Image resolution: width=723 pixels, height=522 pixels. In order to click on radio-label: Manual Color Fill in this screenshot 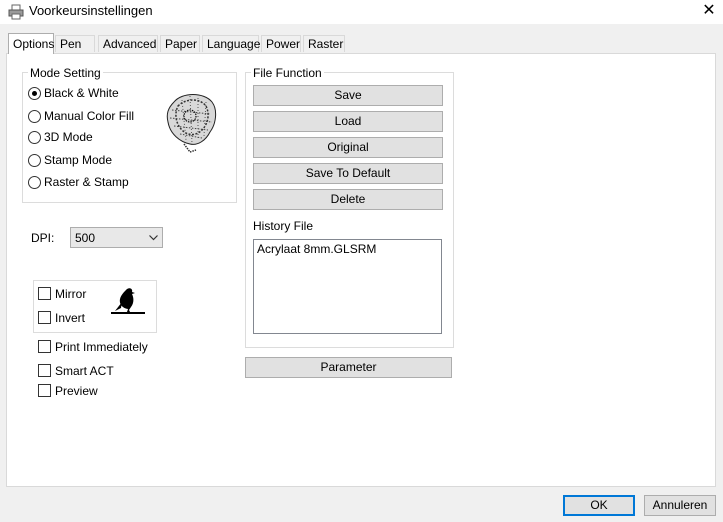, I will do `click(89, 116)`.